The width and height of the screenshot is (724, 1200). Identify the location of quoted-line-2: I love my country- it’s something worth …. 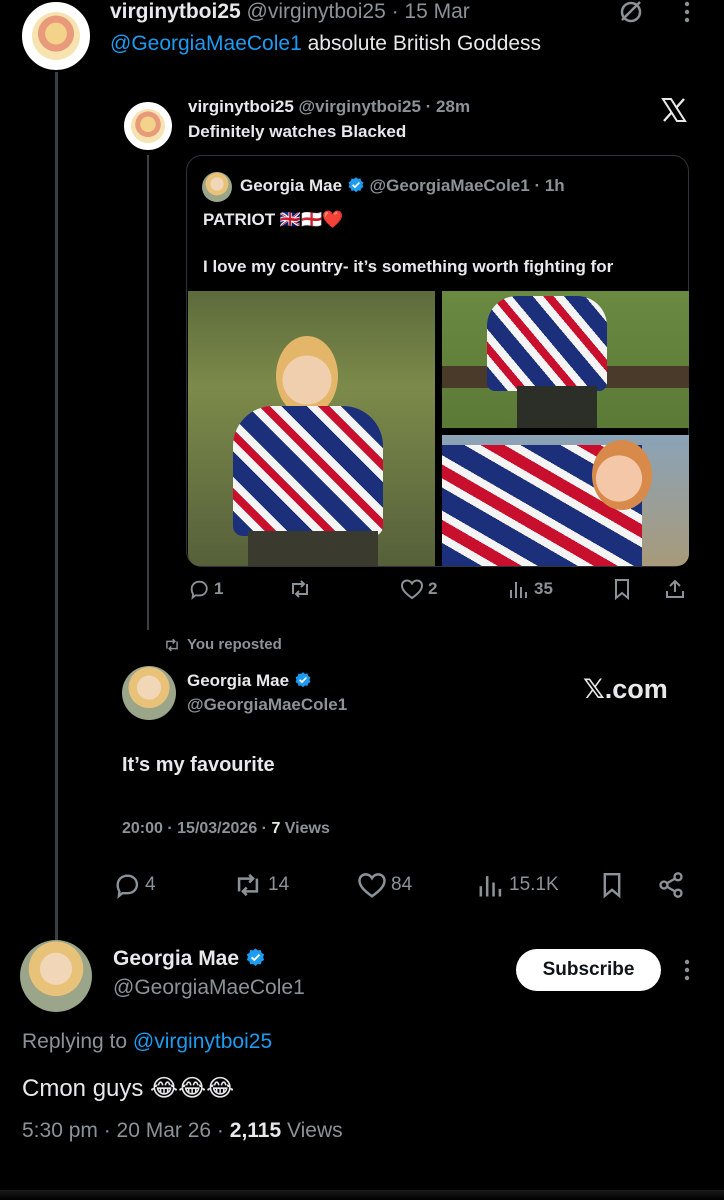
(408, 266).